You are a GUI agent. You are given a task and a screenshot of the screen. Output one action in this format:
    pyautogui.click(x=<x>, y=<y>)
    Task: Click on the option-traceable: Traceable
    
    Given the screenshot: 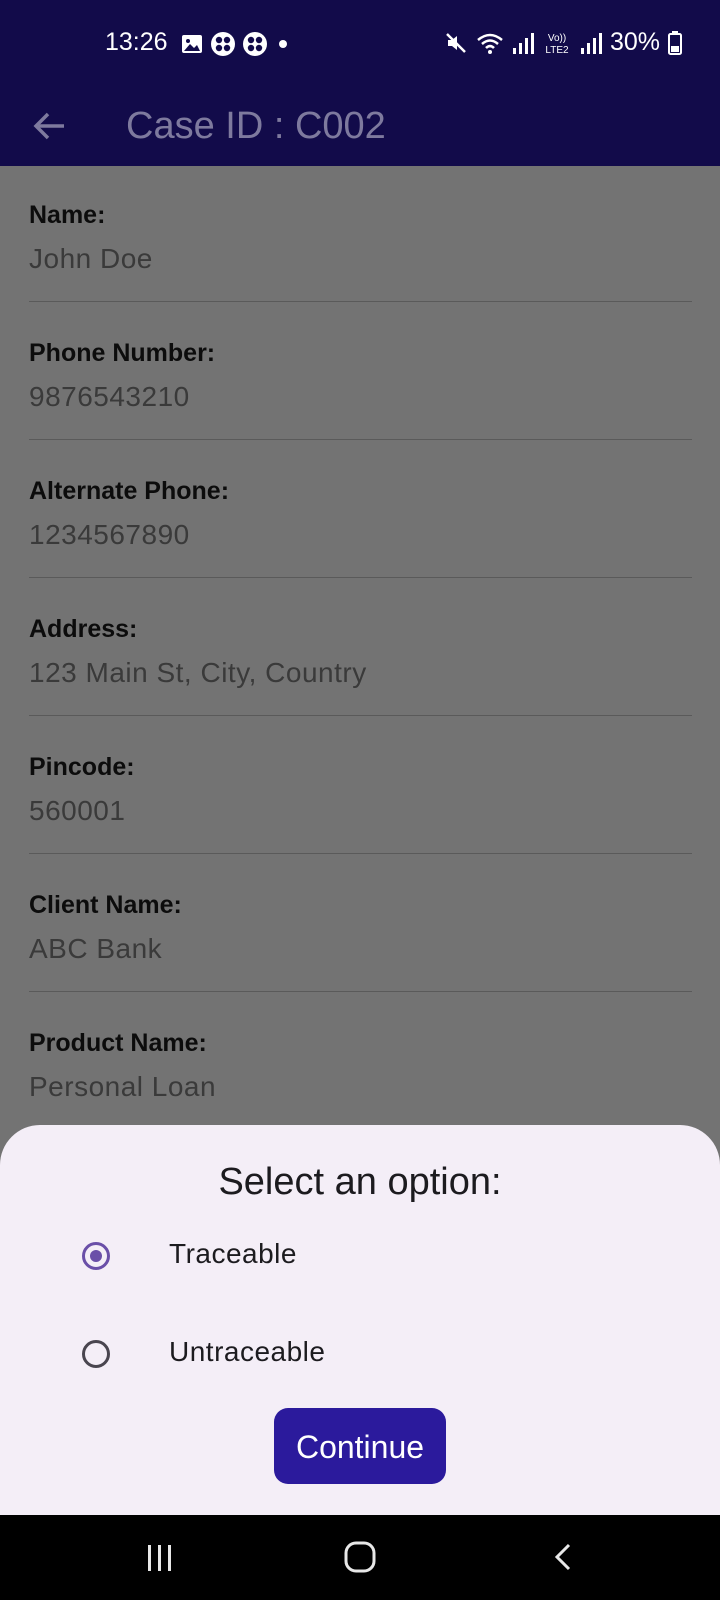 What is the action you would take?
    pyautogui.click(x=360, y=1258)
    